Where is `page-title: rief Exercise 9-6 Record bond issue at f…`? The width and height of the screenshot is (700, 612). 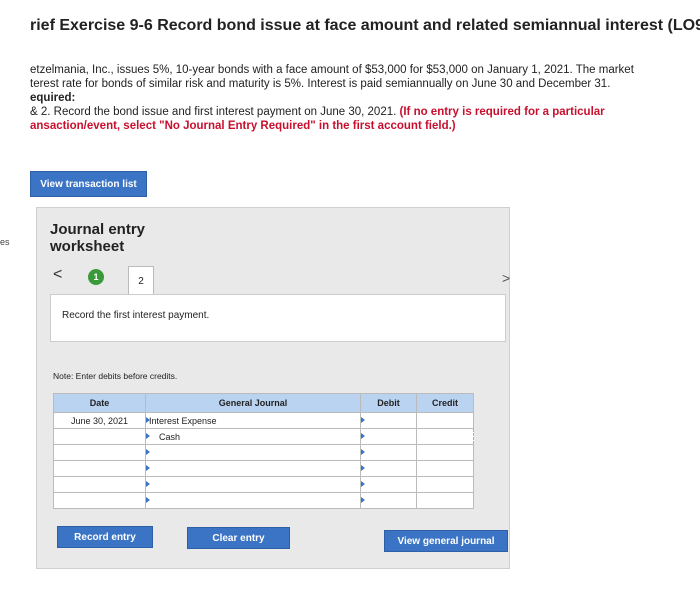
page-title: rief Exercise 9-6 Record bond issue at f… is located at coordinates (365, 25).